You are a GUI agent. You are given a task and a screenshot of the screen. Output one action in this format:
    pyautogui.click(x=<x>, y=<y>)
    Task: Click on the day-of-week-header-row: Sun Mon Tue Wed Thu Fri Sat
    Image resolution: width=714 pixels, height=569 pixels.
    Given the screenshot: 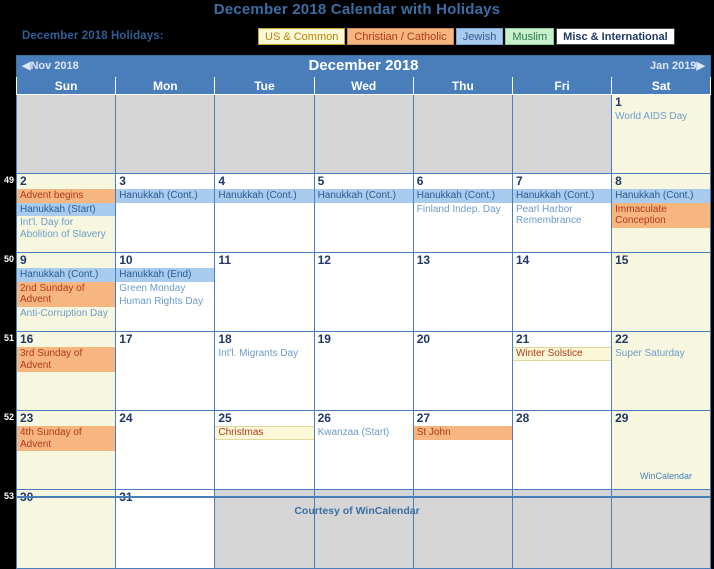 What is the action you would take?
    pyautogui.click(x=363, y=86)
    